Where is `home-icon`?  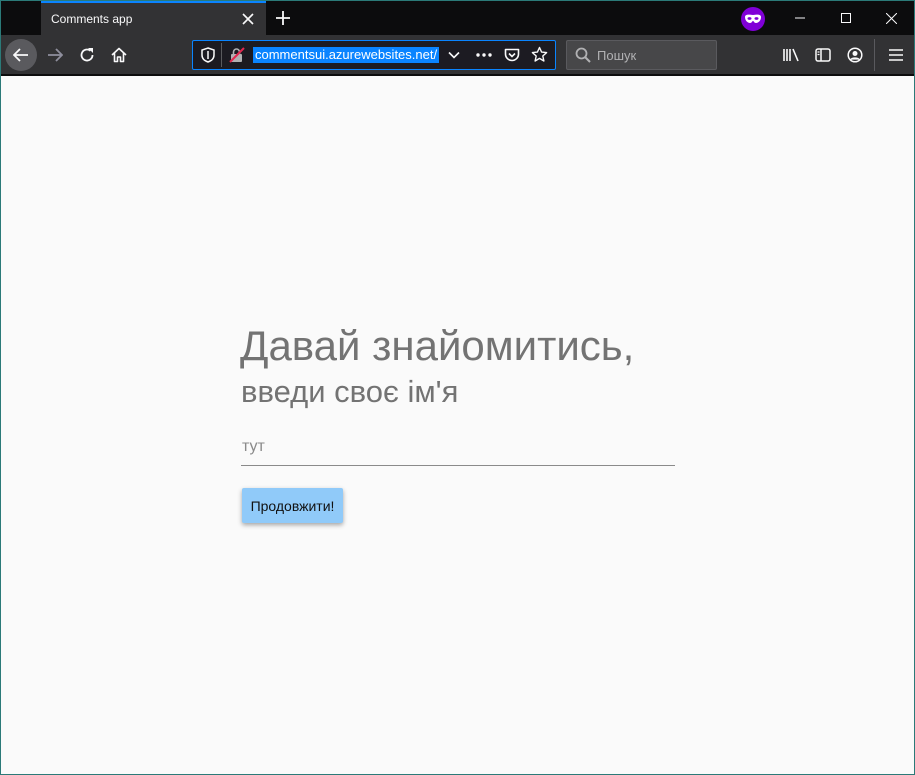
home-icon is located at coordinates (119, 55).